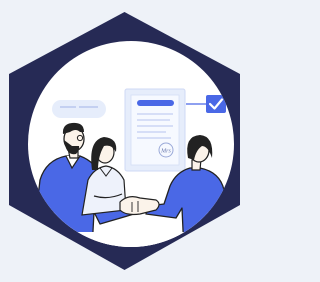 The height and width of the screenshot is (282, 320). Describe the element at coordinates (155, 130) in the screenshot. I see `document-icon: Mrs` at that location.